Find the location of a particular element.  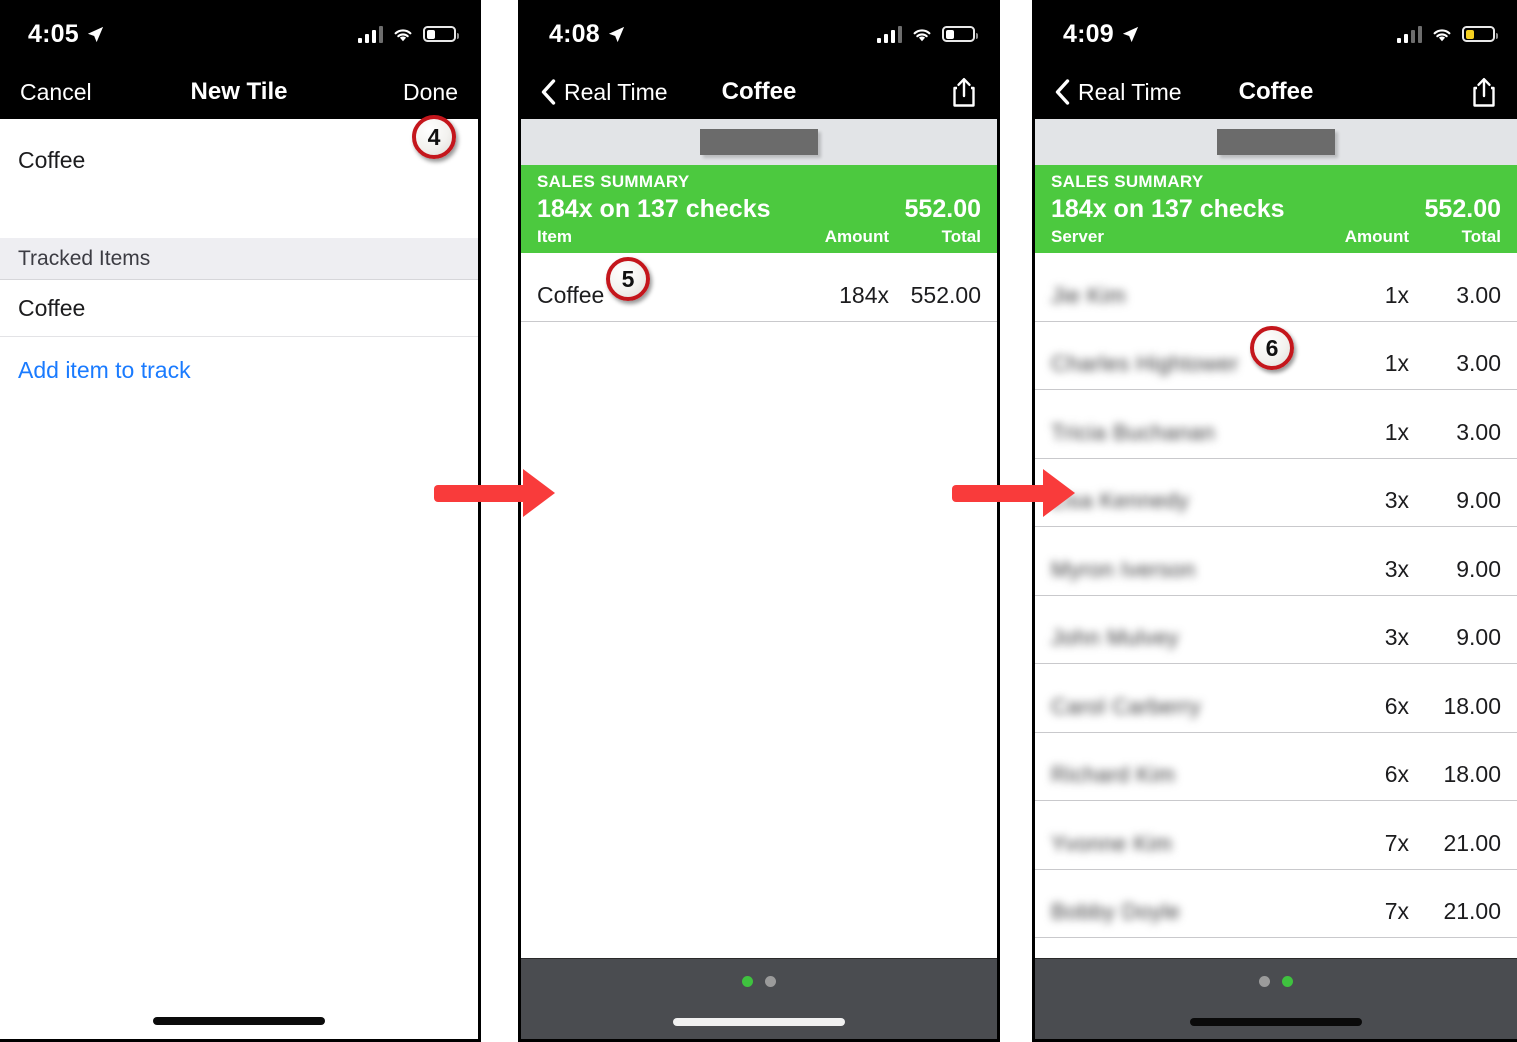

row-name: Charles Hightower is located at coordinates (1160, 364).